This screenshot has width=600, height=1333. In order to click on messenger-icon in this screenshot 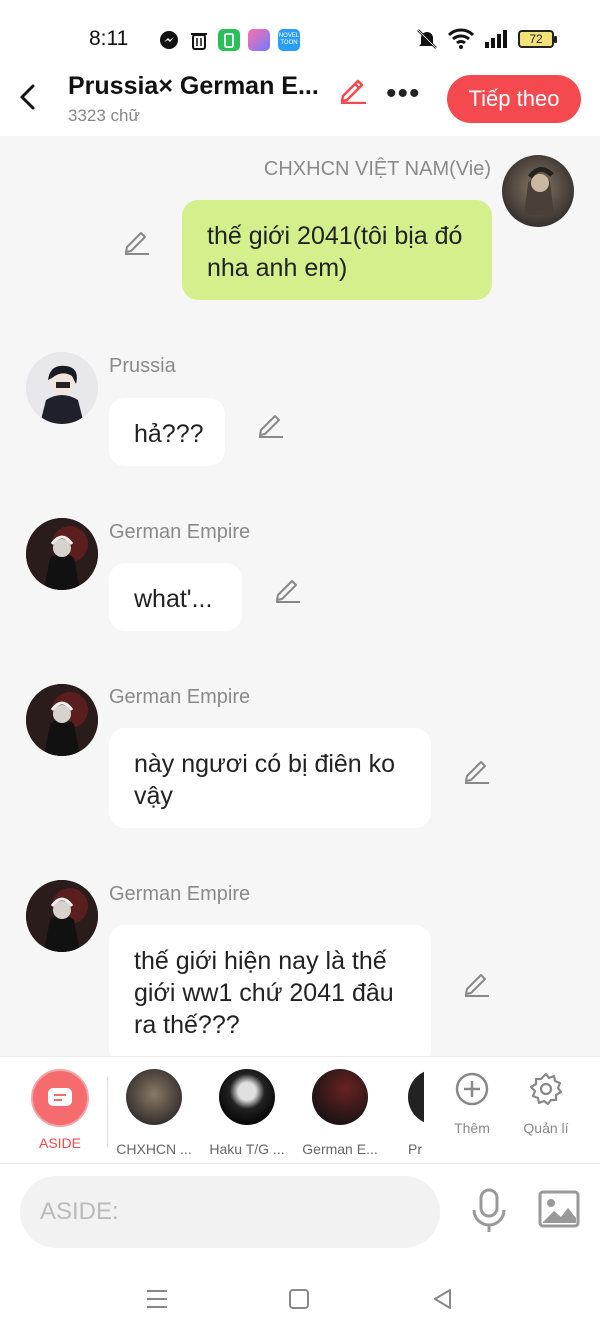, I will do `click(169, 40)`.